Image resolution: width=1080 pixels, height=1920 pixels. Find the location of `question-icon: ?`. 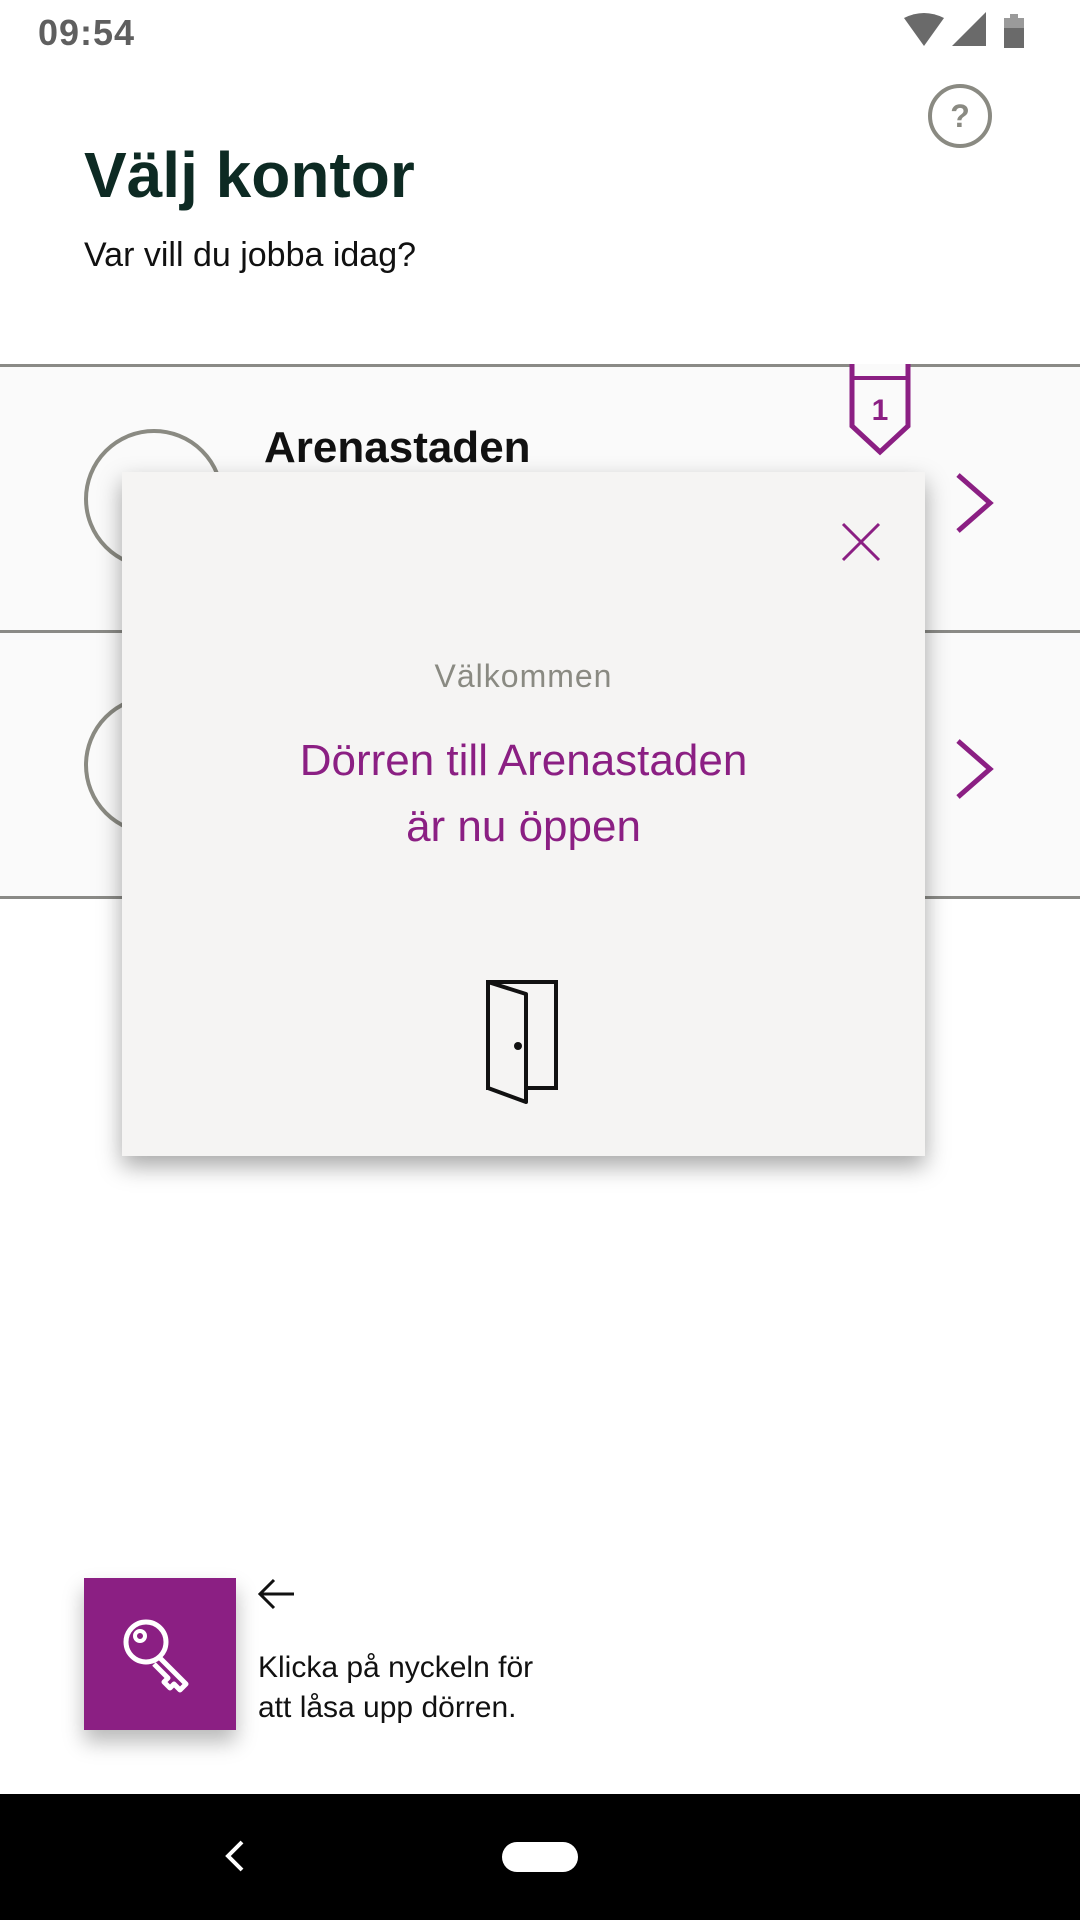

question-icon: ? is located at coordinates (960, 115).